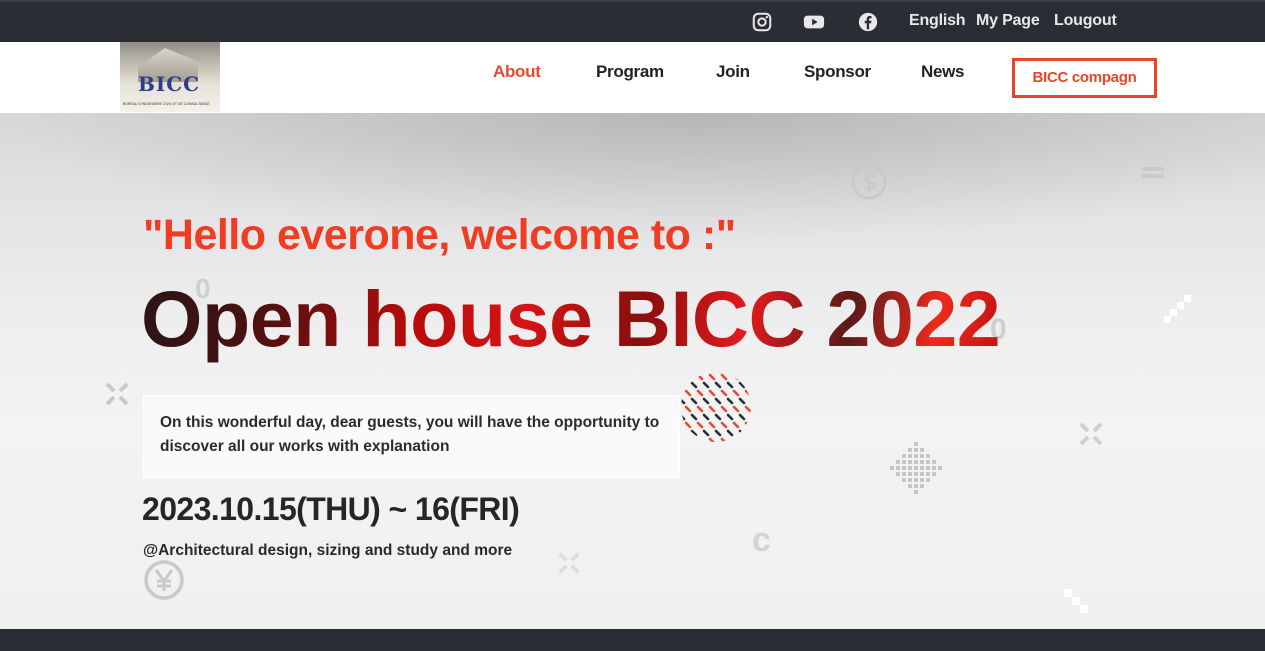 The image size is (1265, 651). I want to click on yen-coin-icon, so click(164, 580).